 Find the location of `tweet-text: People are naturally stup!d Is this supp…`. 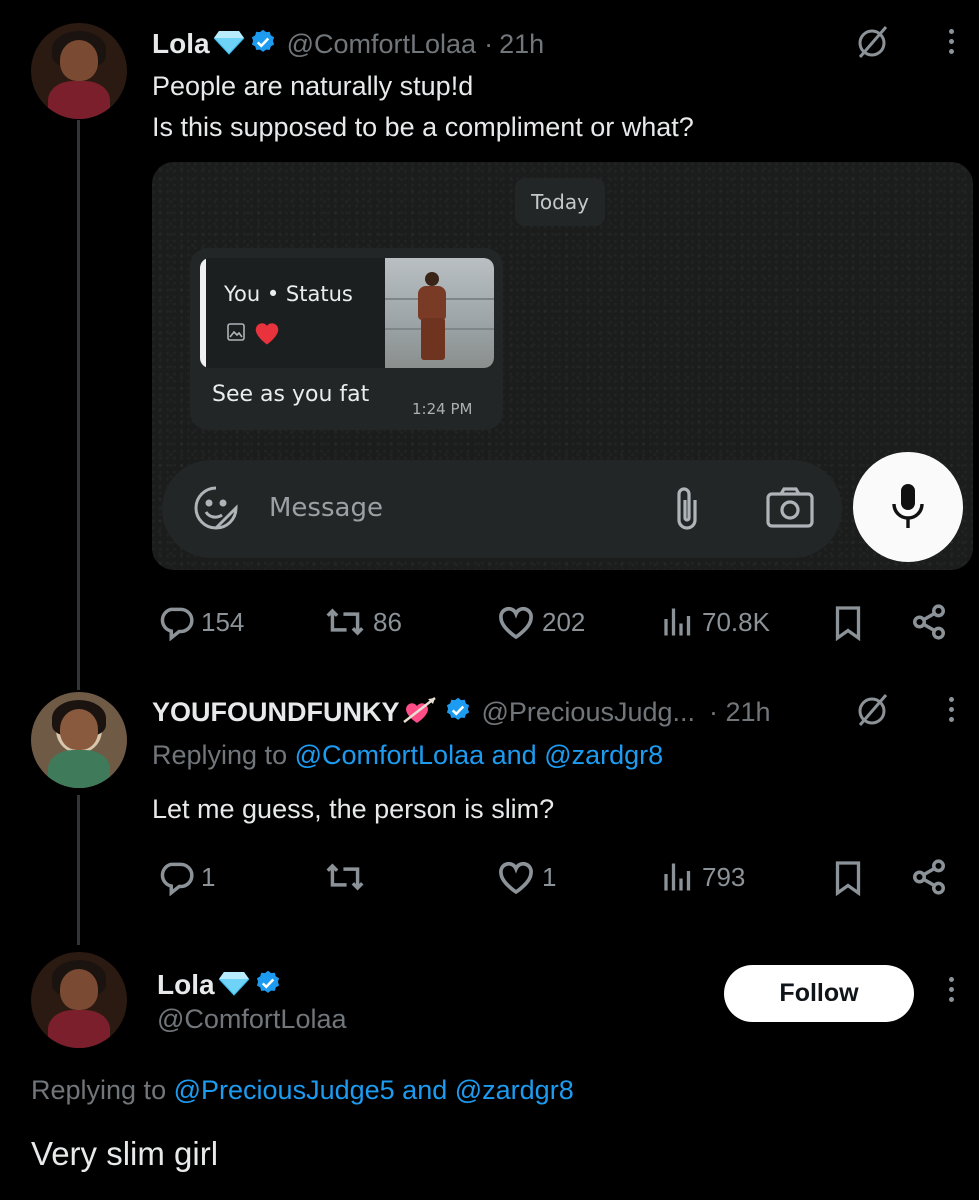

tweet-text: People are naturally stup!d Is this supp… is located at coordinates (423, 106).